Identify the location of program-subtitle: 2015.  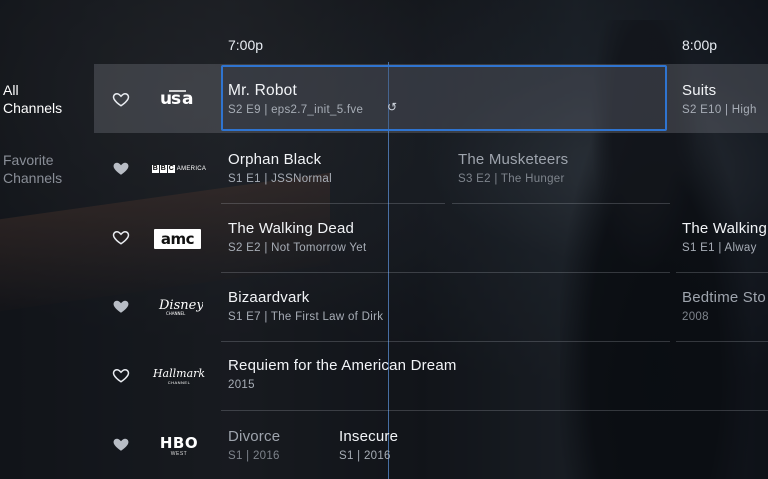
(241, 385).